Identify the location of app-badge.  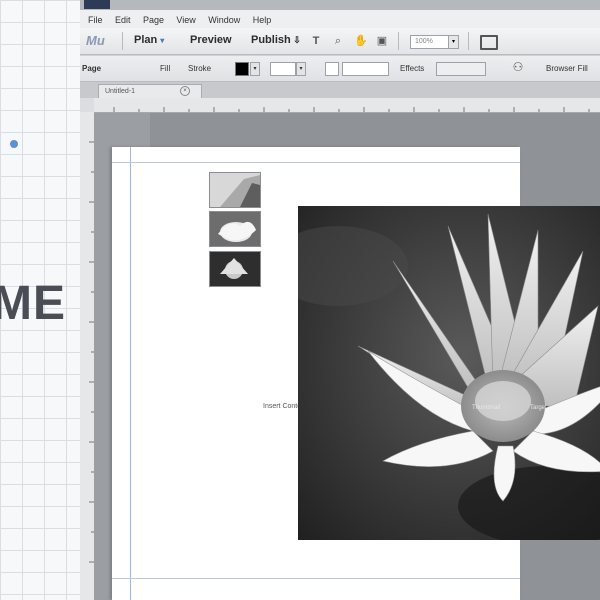
(97, 4).